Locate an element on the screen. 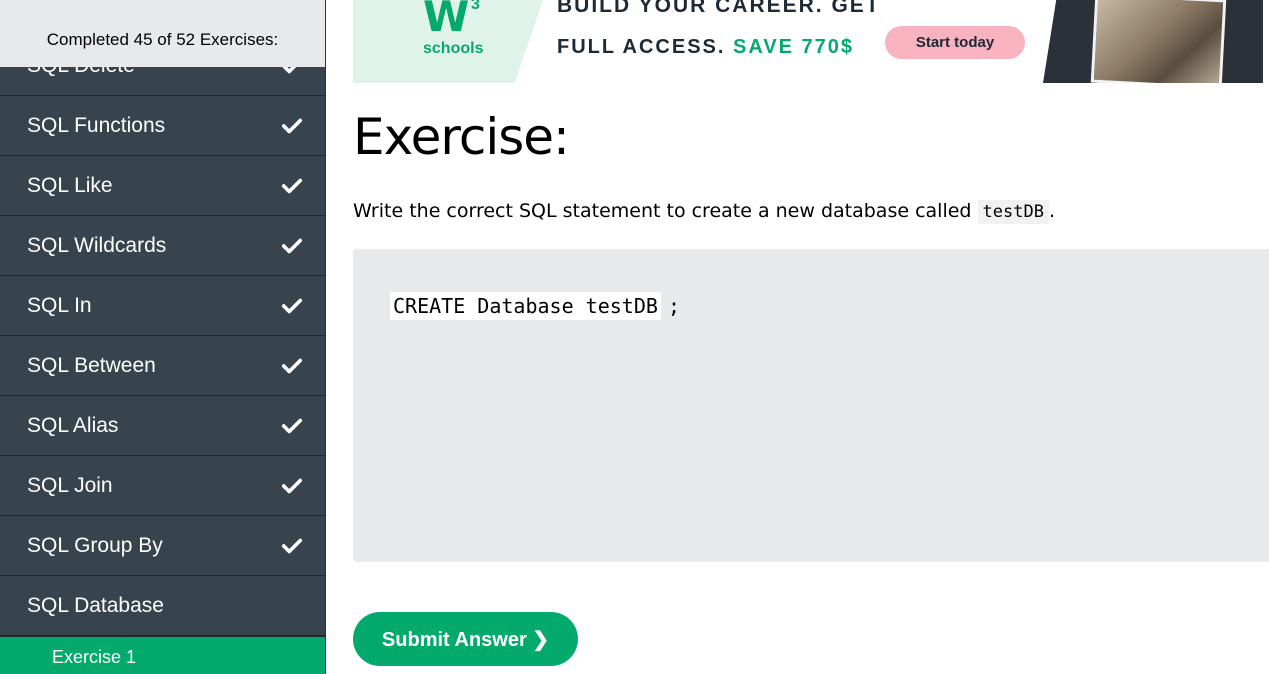 The image size is (1269, 674). menu-item-sql-like: SQL Like is located at coordinates (162, 186).